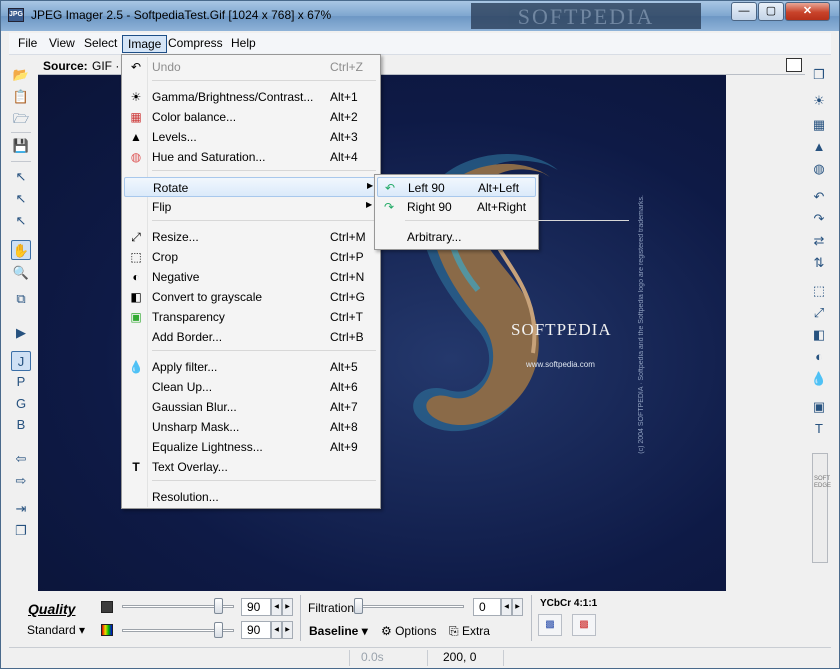 This screenshot has height=669, width=840. What do you see at coordinates (251, 427) in the screenshot?
I see `menu-item-unsharp-mask: Unsharp Mask... Alt+8` at bounding box center [251, 427].